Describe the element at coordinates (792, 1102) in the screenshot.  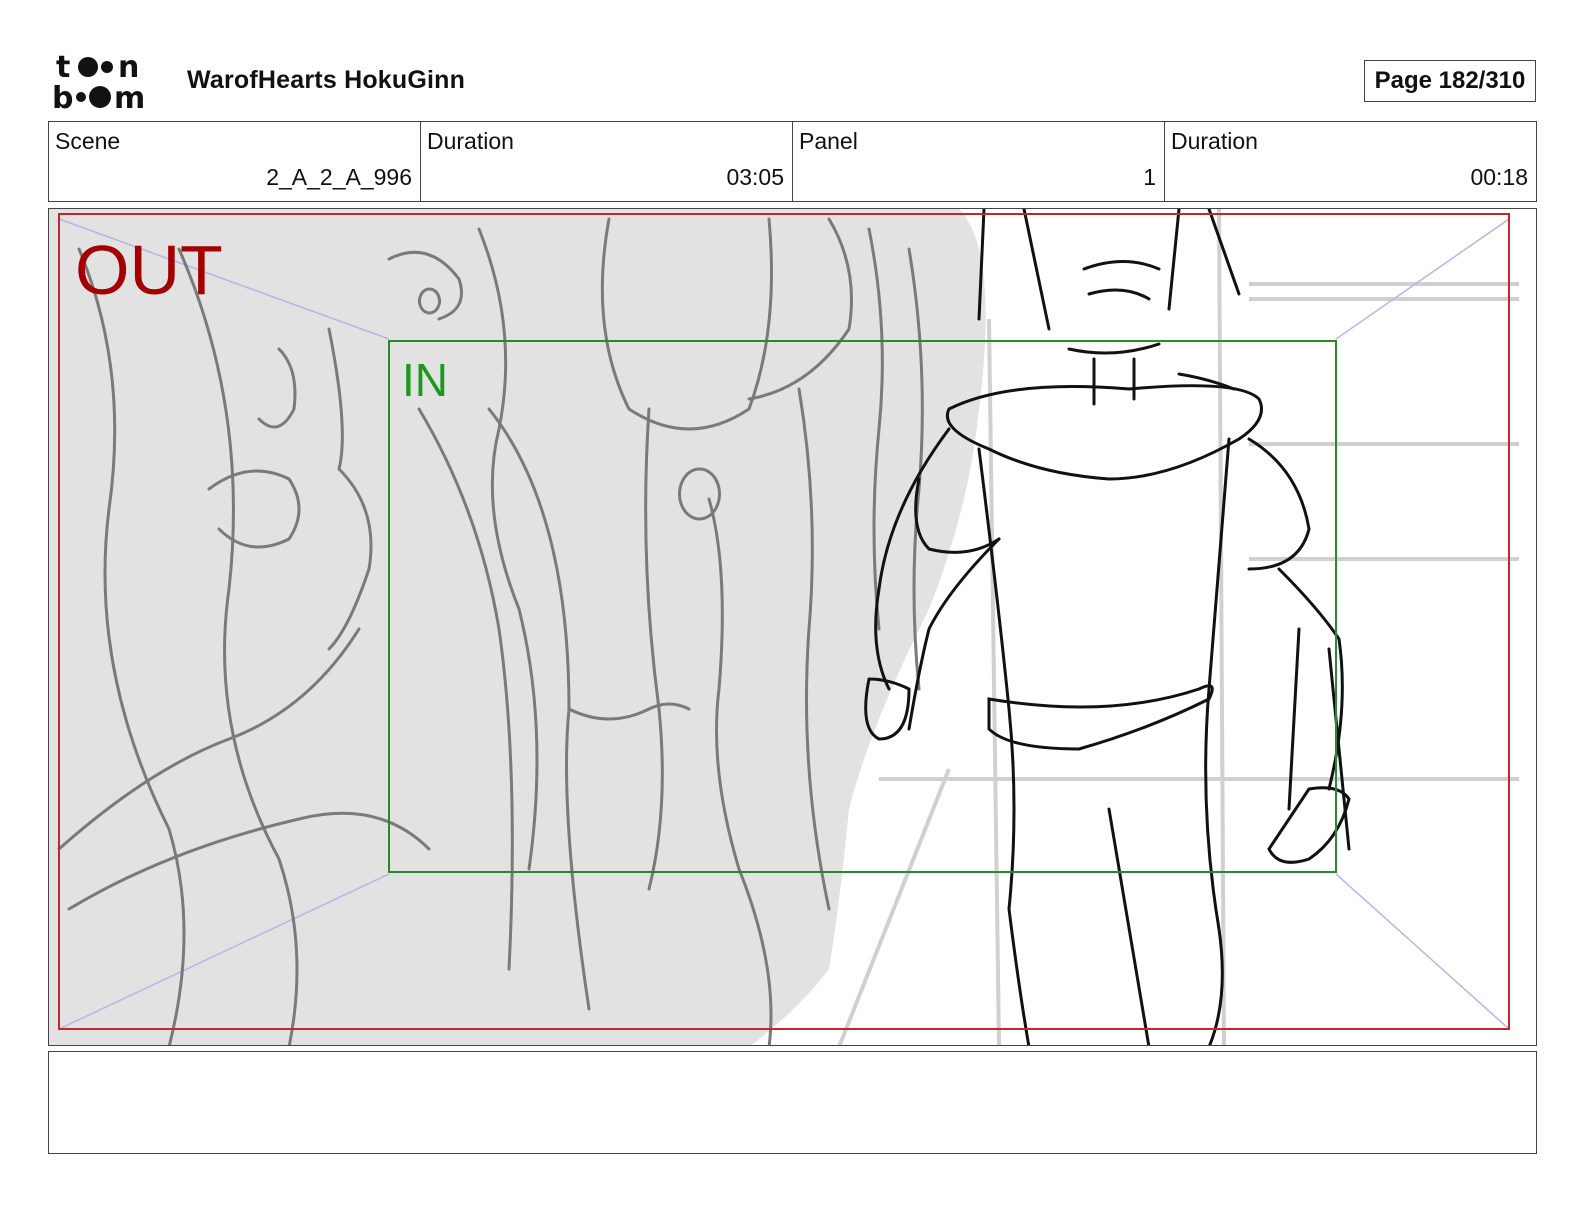
I see `panel-notes-box` at that location.